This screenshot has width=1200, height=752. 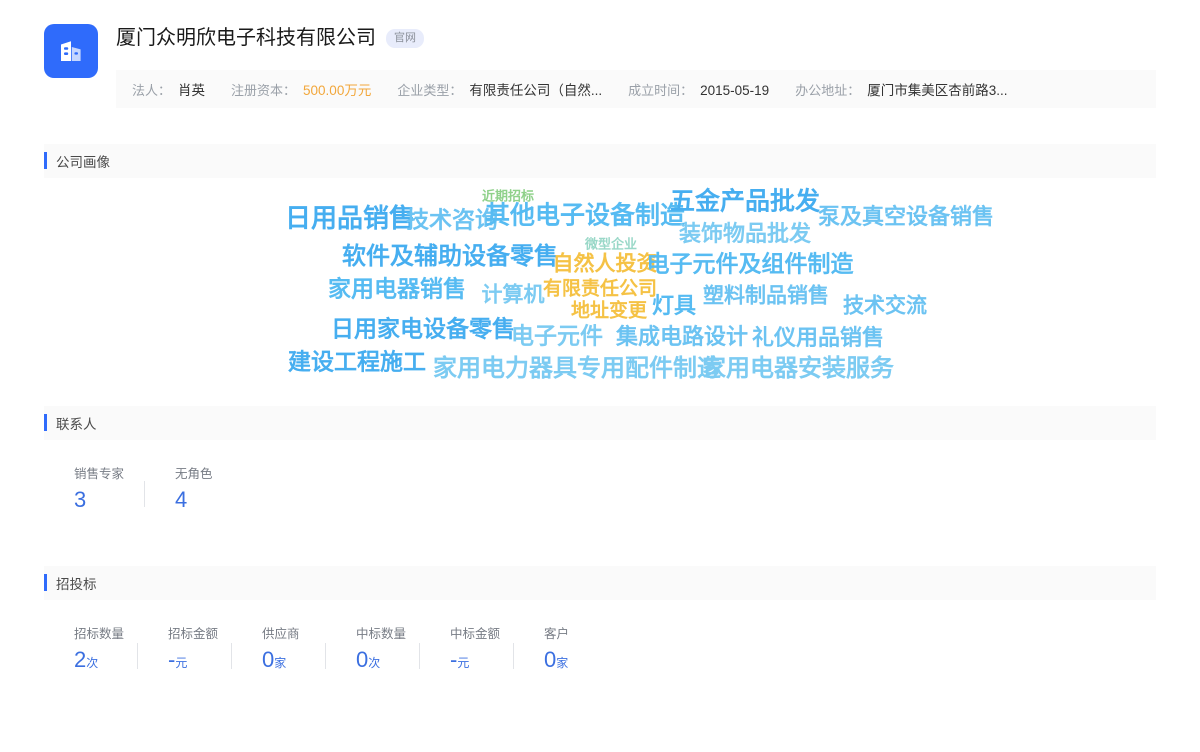 What do you see at coordinates (76, 424) in the screenshot?
I see `section-title: 联系人` at bounding box center [76, 424].